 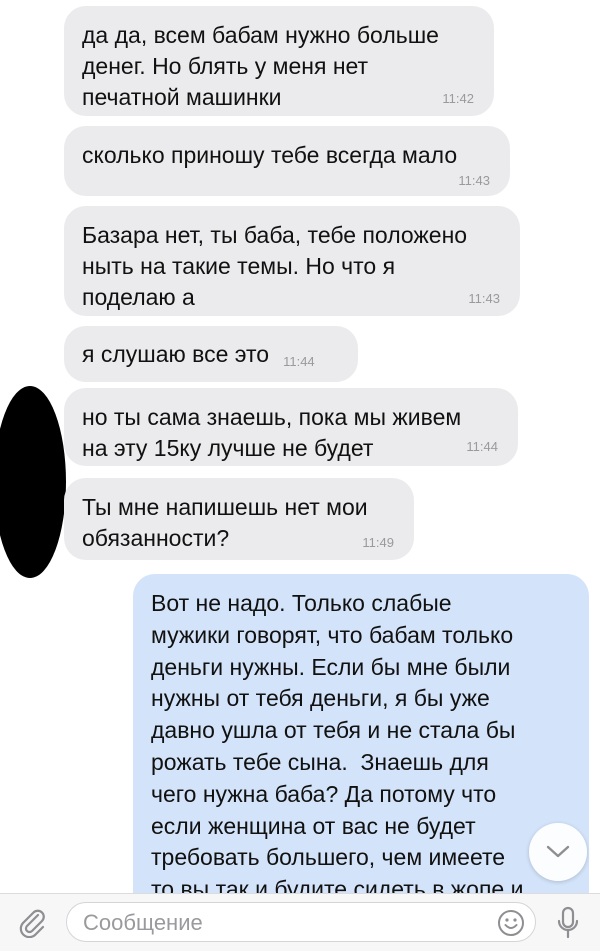 I want to click on message-composer, so click(x=300, y=922).